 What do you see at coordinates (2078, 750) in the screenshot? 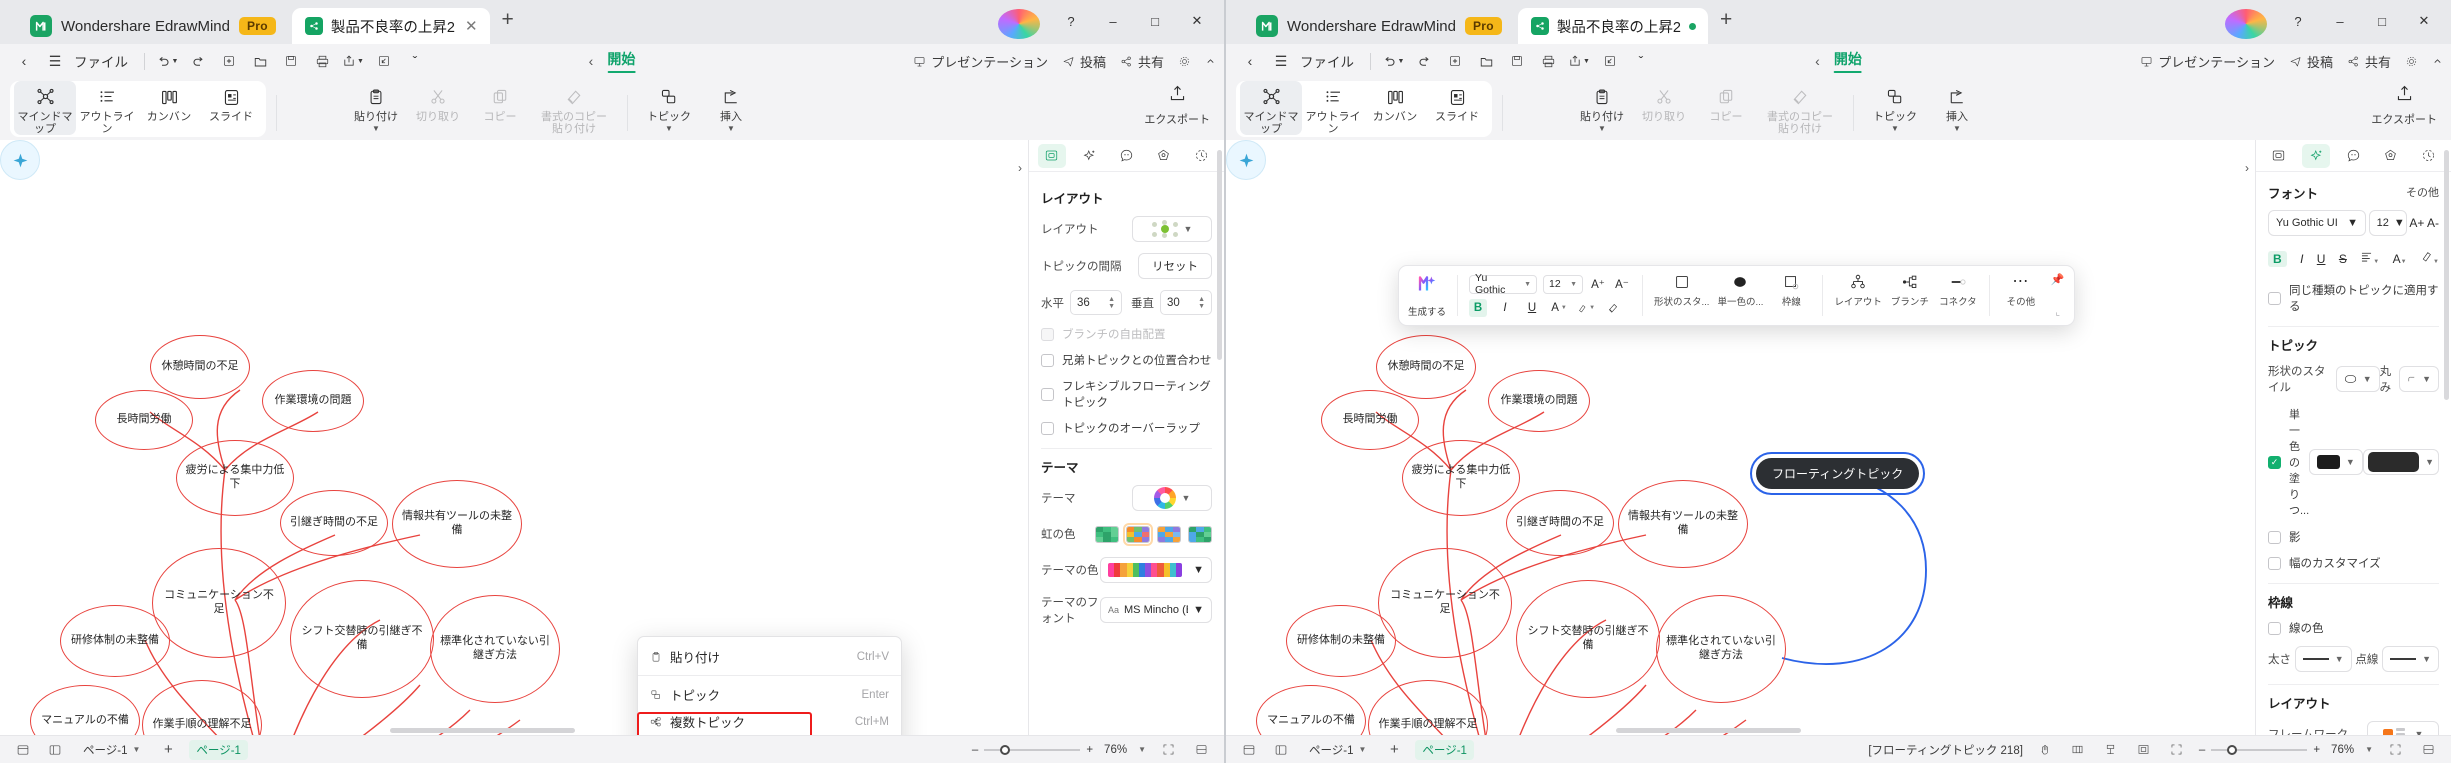
I see `columns-view-icon` at bounding box center [2078, 750].